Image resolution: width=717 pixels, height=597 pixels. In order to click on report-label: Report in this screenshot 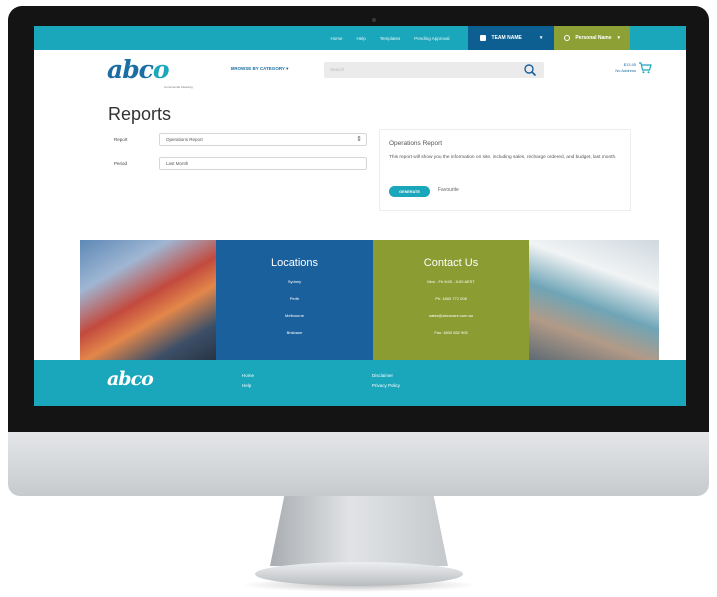, I will do `click(121, 139)`.